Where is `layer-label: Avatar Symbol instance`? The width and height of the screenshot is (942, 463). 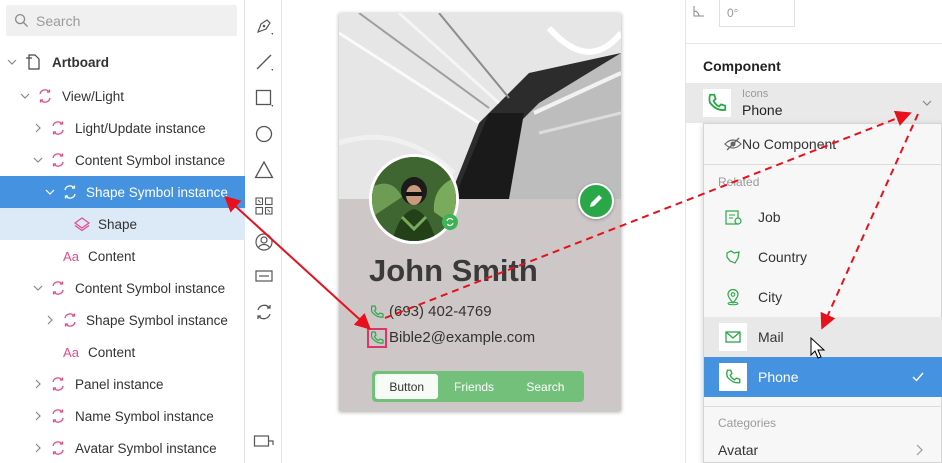
layer-label: Avatar Symbol instance is located at coordinates (146, 448).